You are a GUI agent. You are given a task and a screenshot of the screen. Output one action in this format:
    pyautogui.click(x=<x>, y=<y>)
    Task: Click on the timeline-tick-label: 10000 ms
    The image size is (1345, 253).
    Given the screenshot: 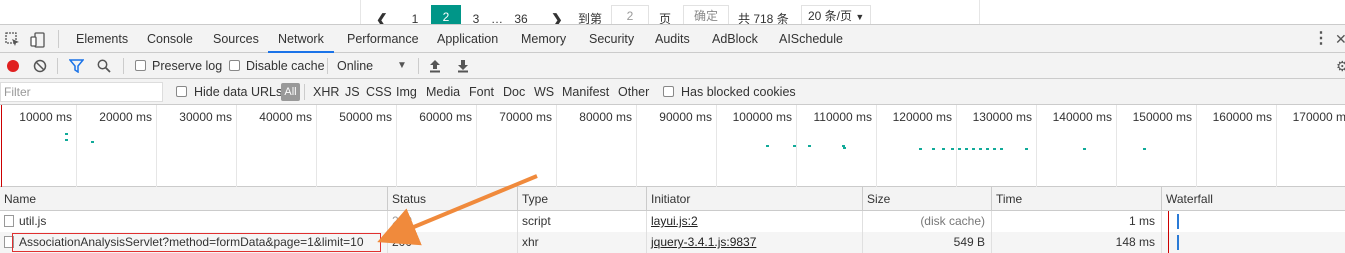 What is the action you would take?
    pyautogui.click(x=45, y=117)
    